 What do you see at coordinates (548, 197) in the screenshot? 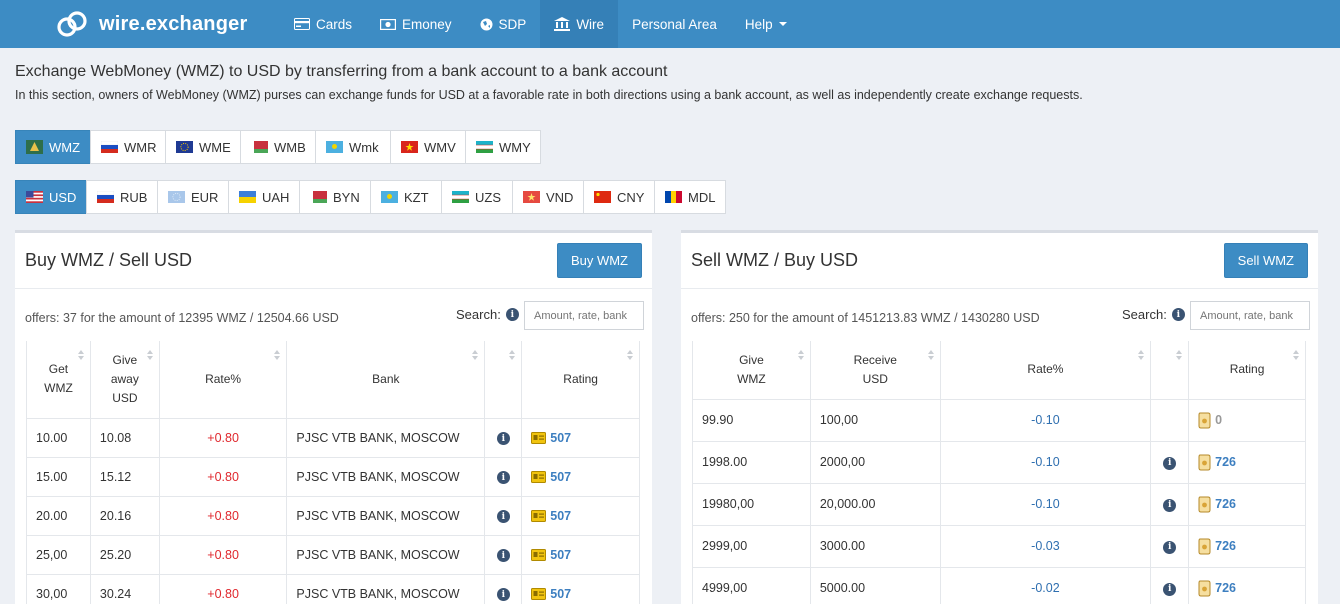
I see `fiat-currency-vnd: VND` at bounding box center [548, 197].